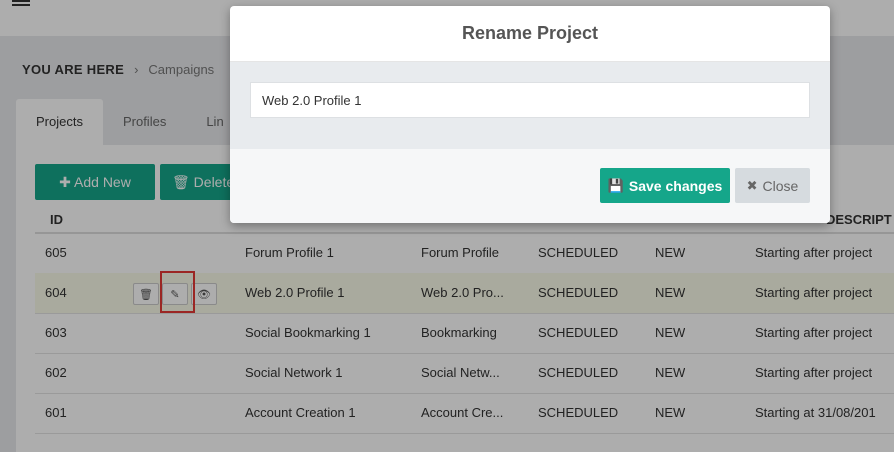  What do you see at coordinates (530, 186) in the screenshot?
I see `modal-footer: 💾 Save changes ✖ Close` at bounding box center [530, 186].